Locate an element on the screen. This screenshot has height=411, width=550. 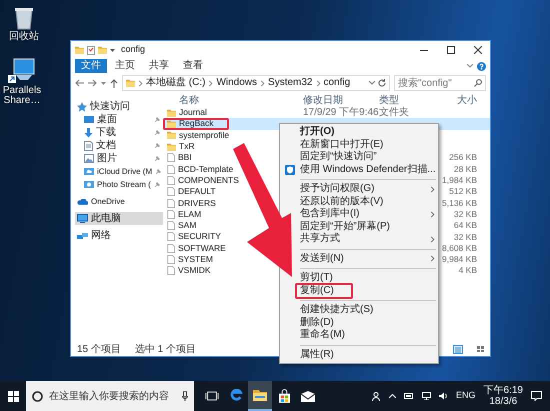
file-name: SAM is located at coordinates (187, 226).